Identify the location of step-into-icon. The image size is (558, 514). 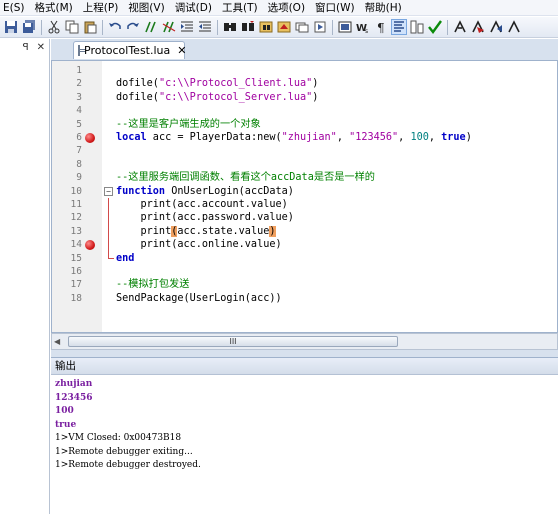
(478, 27).